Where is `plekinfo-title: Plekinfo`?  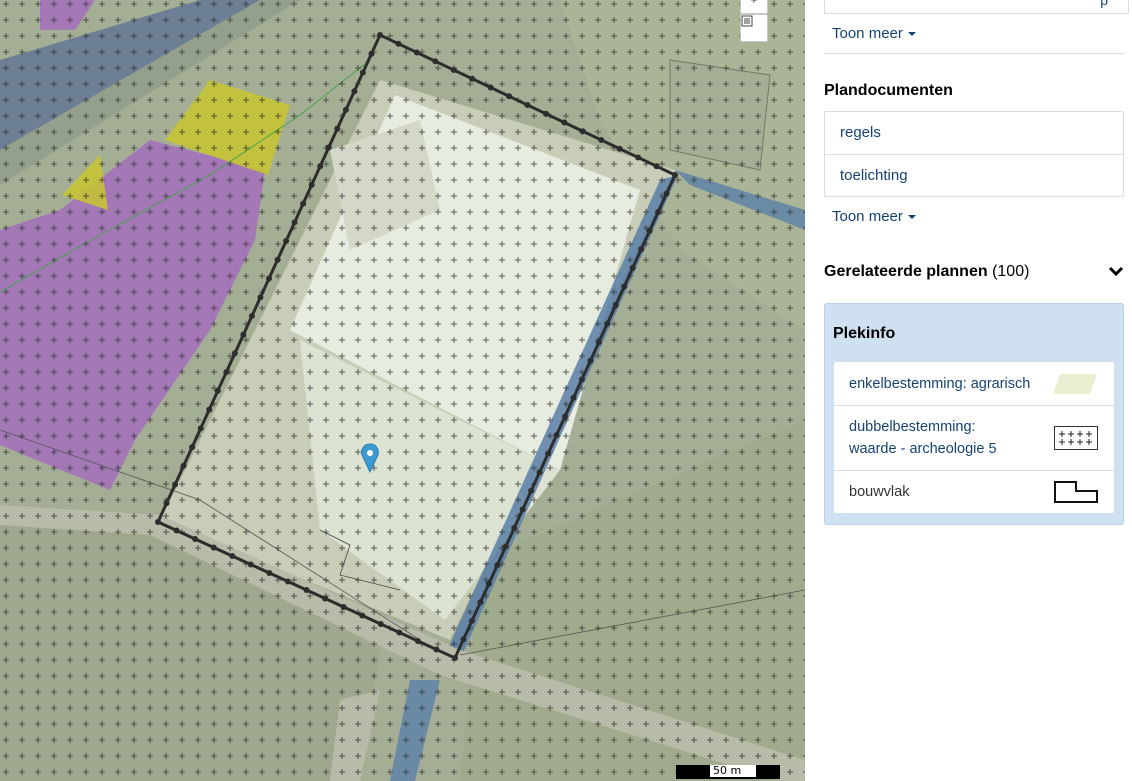
plekinfo-title: Plekinfo is located at coordinates (864, 333).